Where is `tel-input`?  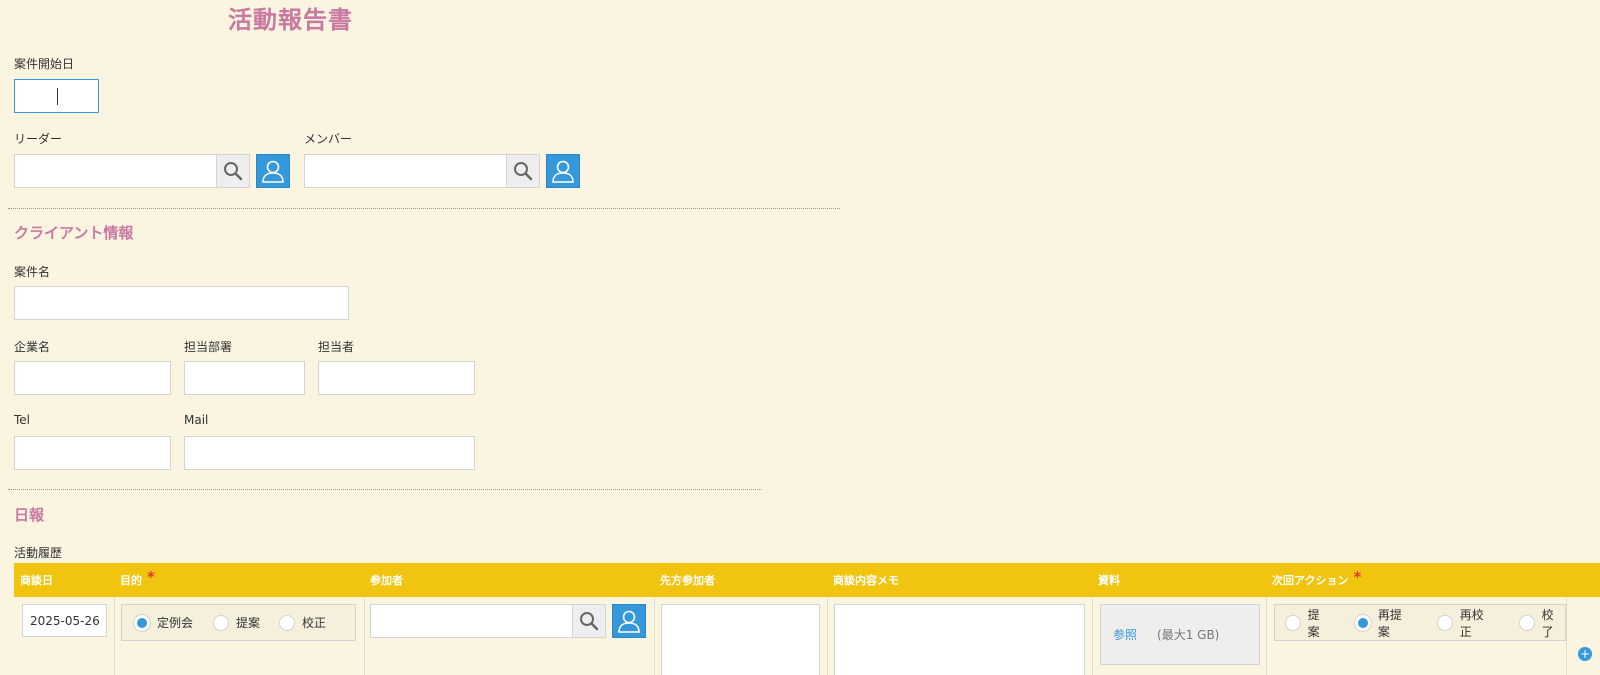
tel-input is located at coordinates (92, 453).